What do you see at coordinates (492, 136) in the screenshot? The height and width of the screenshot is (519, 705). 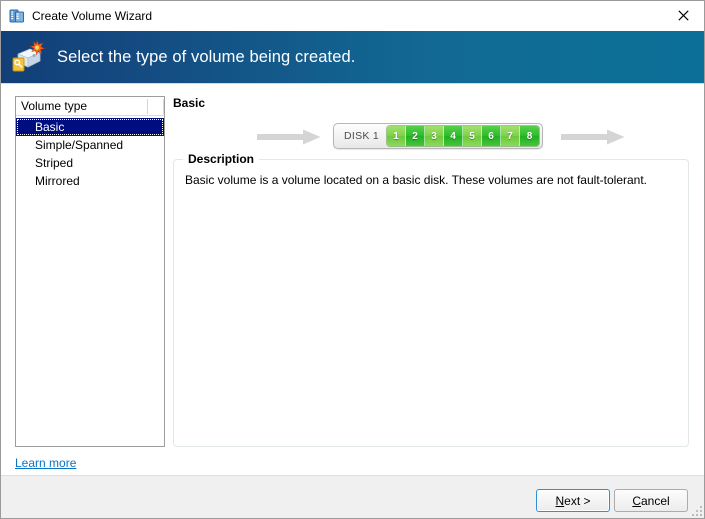 I see `disk-block: 6` at bounding box center [492, 136].